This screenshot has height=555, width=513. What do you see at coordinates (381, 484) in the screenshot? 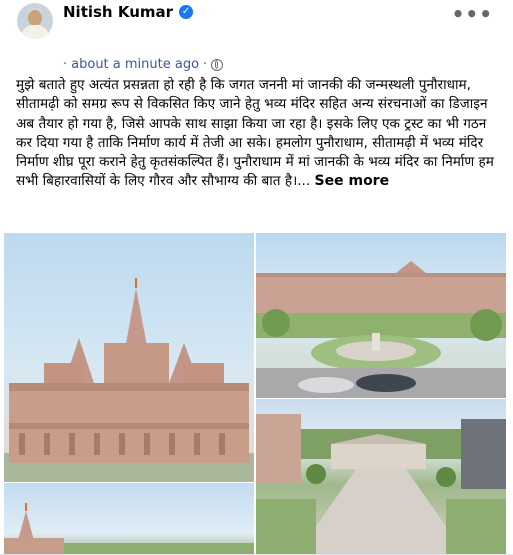
I see `plaza-render-image` at bounding box center [381, 484].